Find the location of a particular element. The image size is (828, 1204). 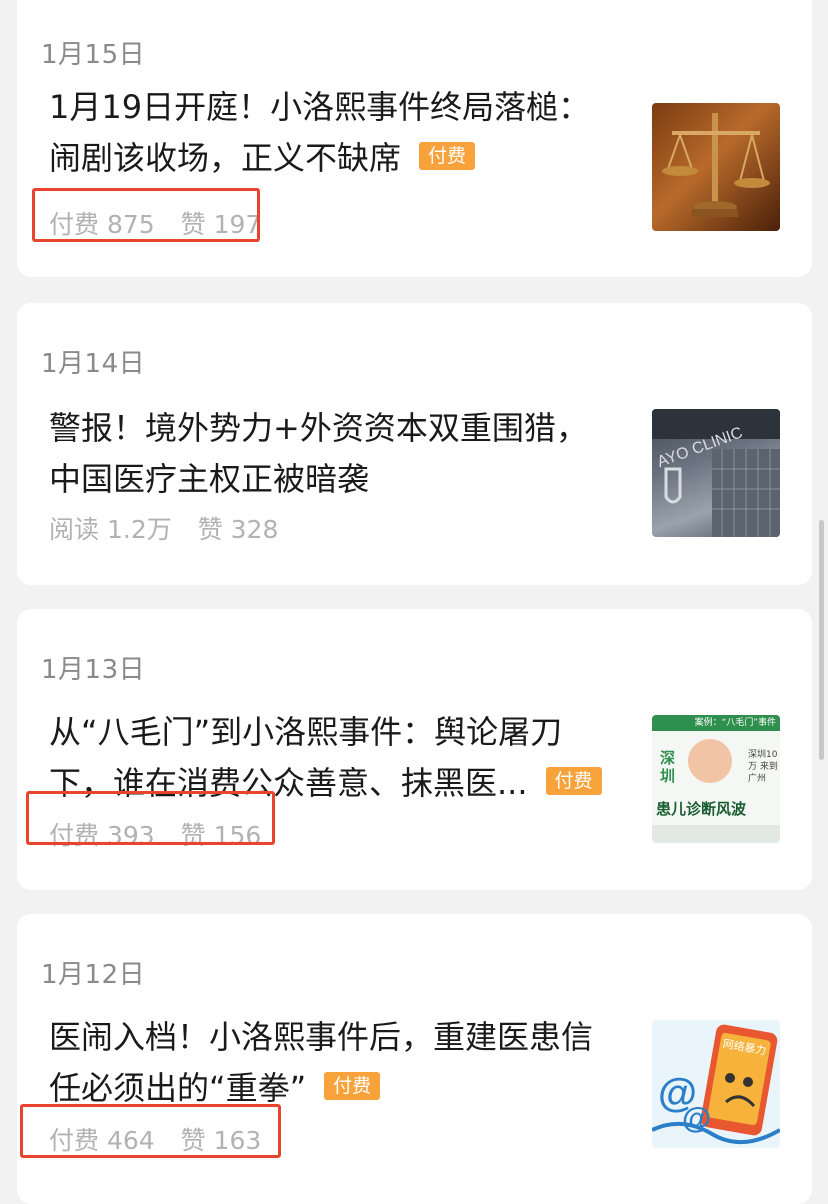

article-date: 1月15日 is located at coordinates (93, 55).